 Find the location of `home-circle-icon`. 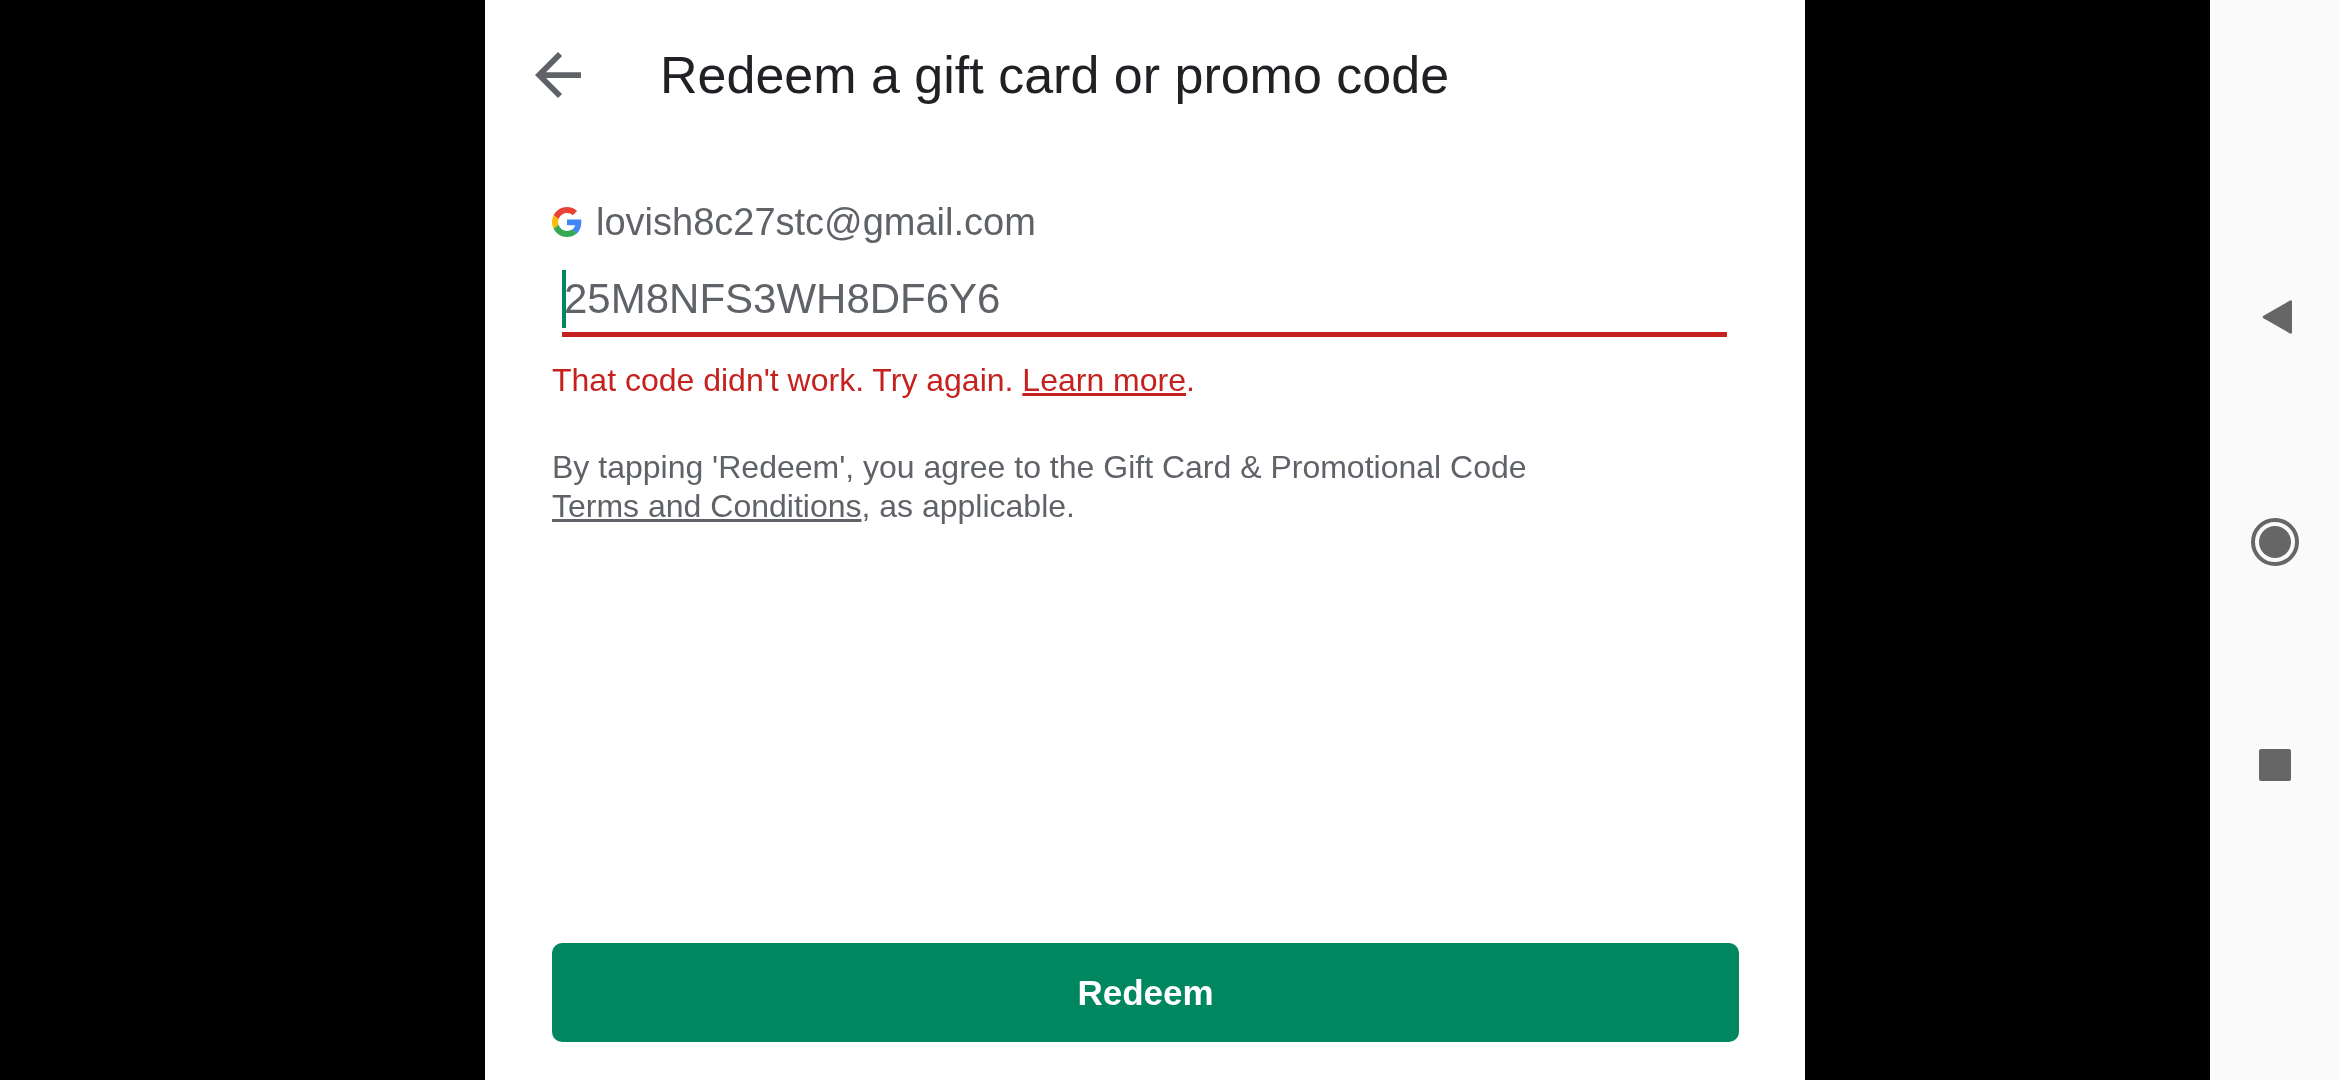

home-circle-icon is located at coordinates (2275, 542).